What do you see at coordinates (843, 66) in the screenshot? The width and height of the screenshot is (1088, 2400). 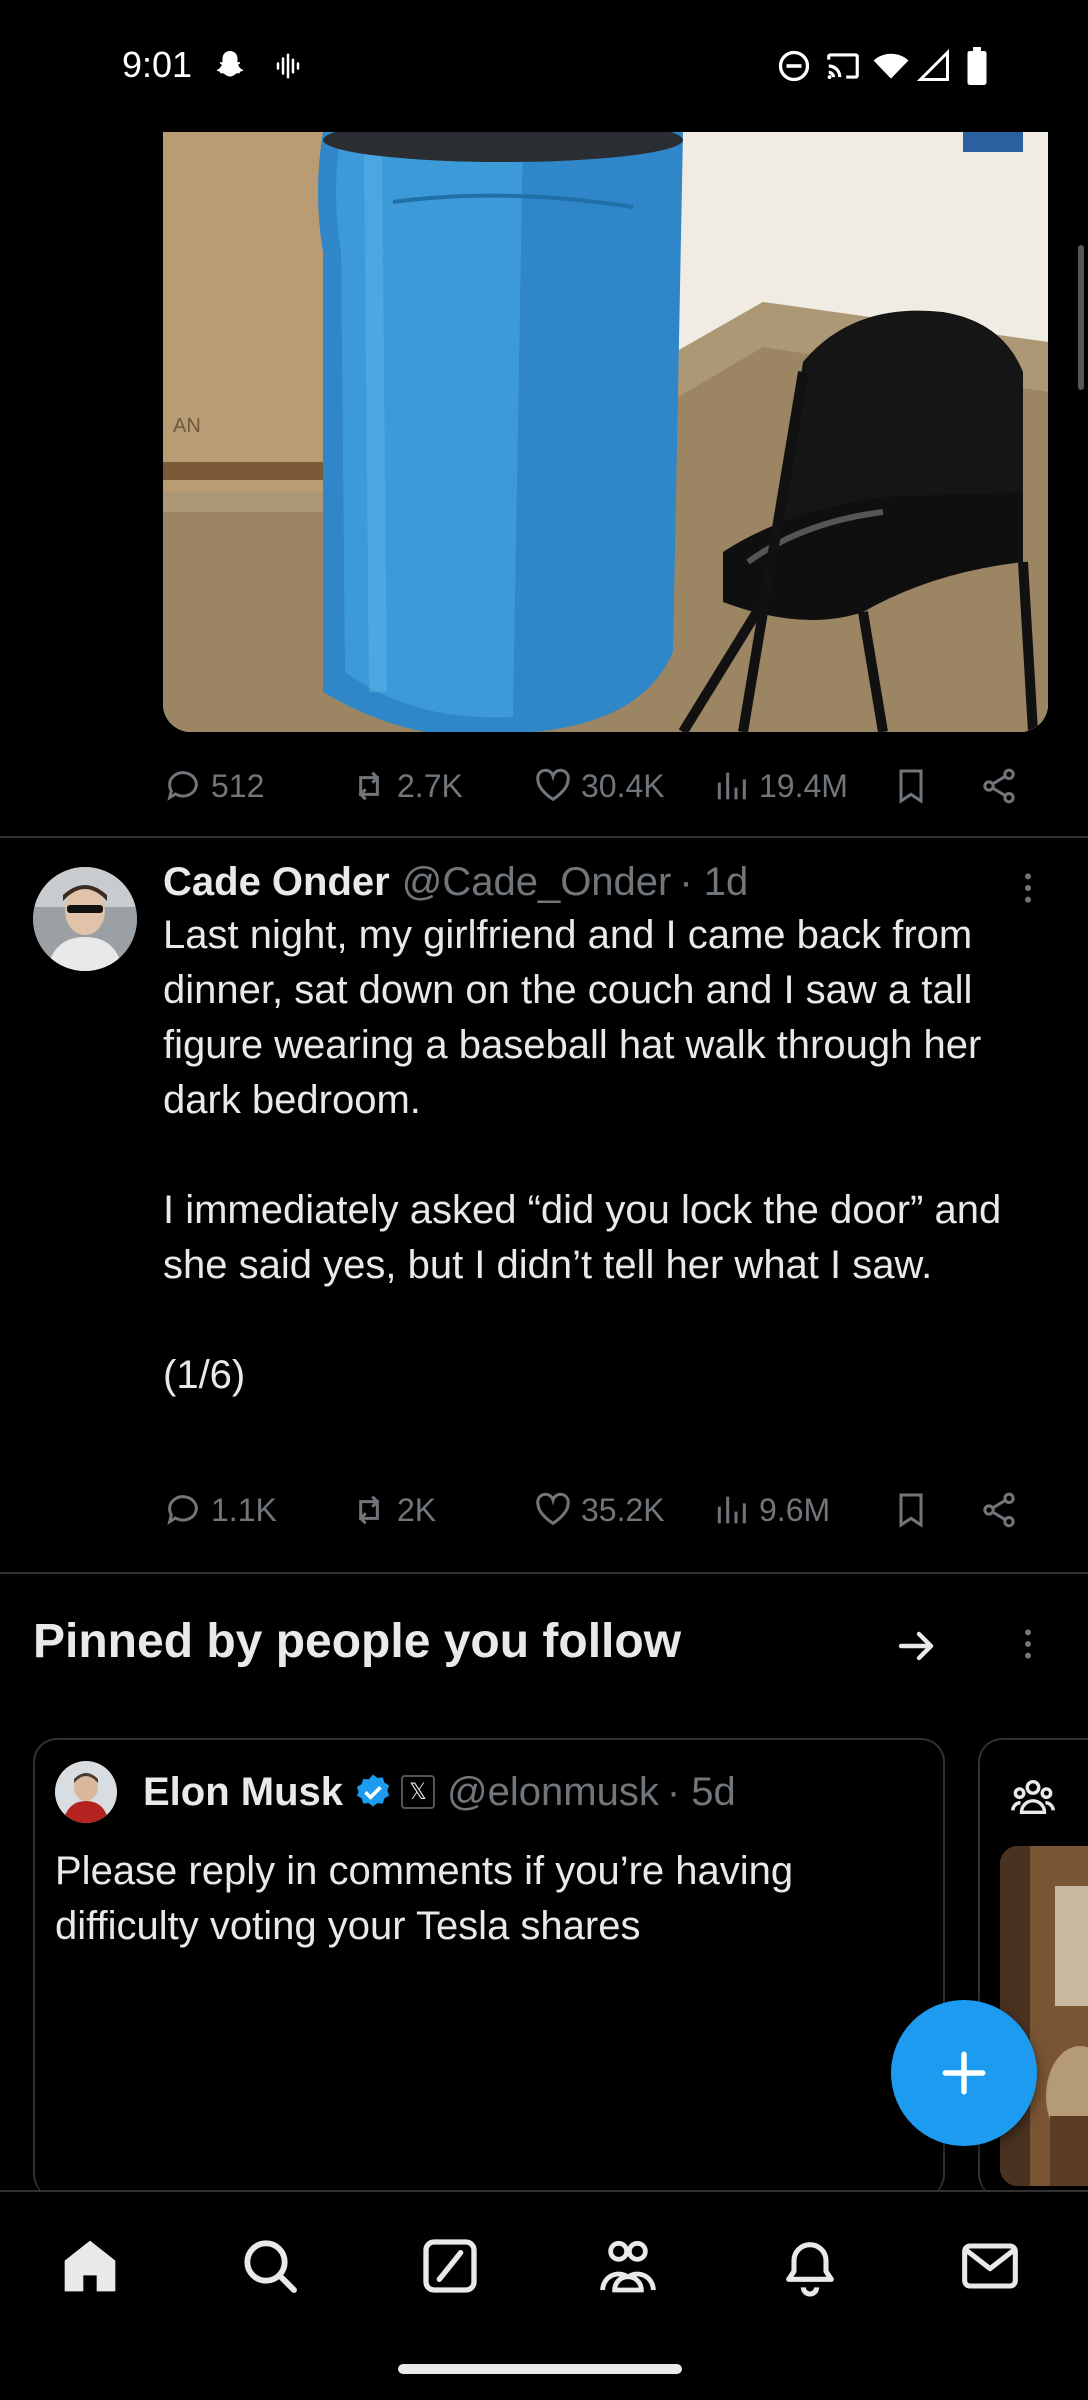 I see `cast-icon` at bounding box center [843, 66].